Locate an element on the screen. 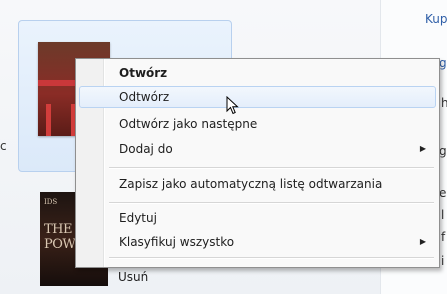 The image size is (447, 294). mouse-pointer-icon is located at coordinates (232, 105).